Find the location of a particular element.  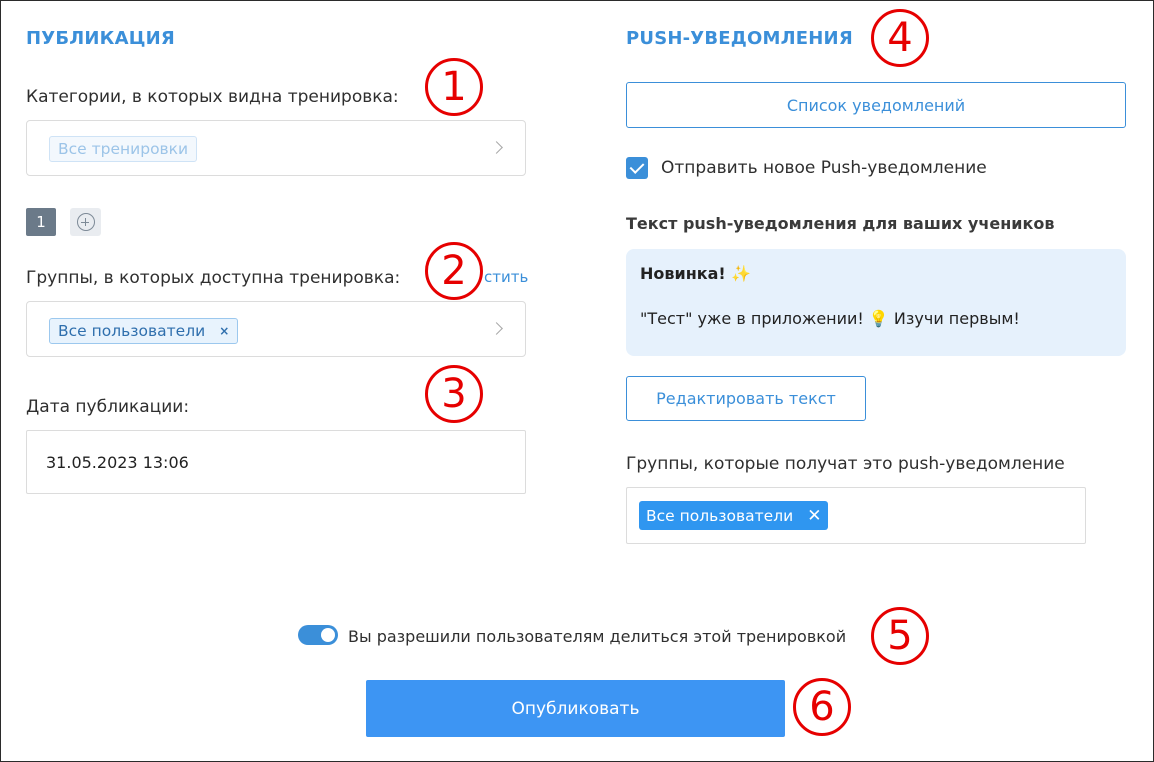

send-push-label: Отправить новое Push-уведомление is located at coordinates (824, 168).